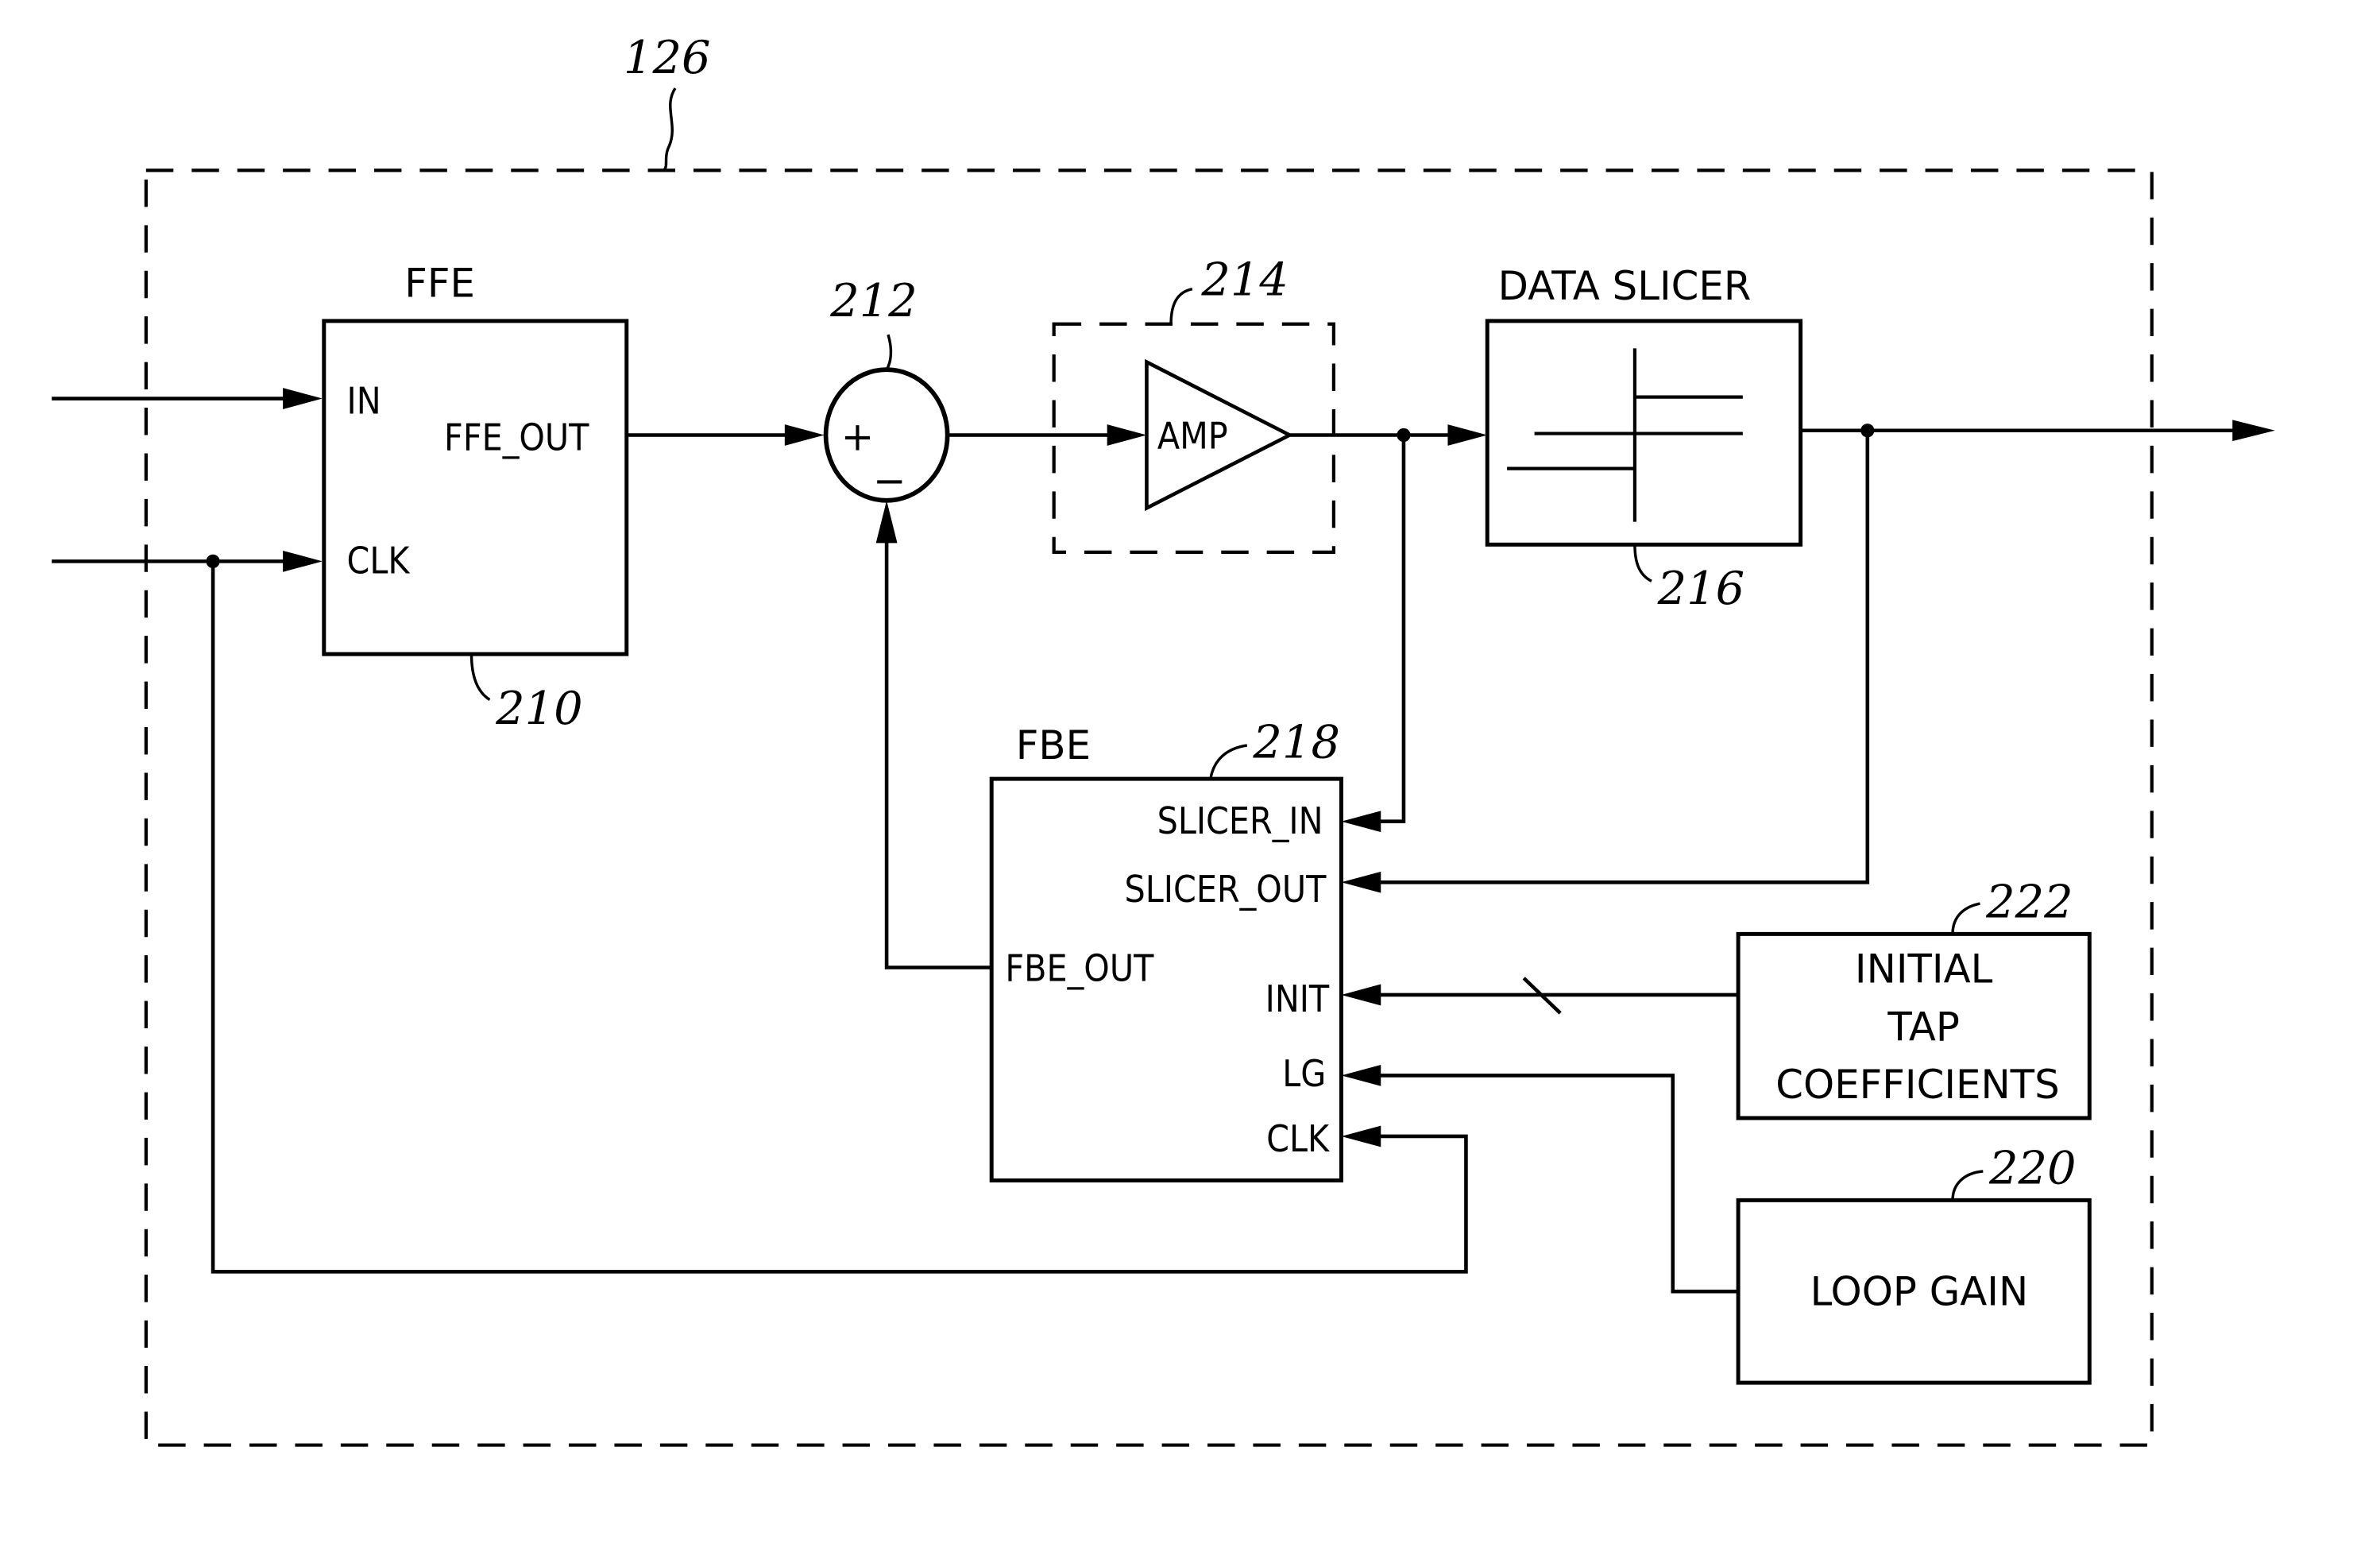 The width and height of the screenshot is (2380, 1544). Describe the element at coordinates (1550, 1184) in the screenshot. I see `lg-wire` at that location.